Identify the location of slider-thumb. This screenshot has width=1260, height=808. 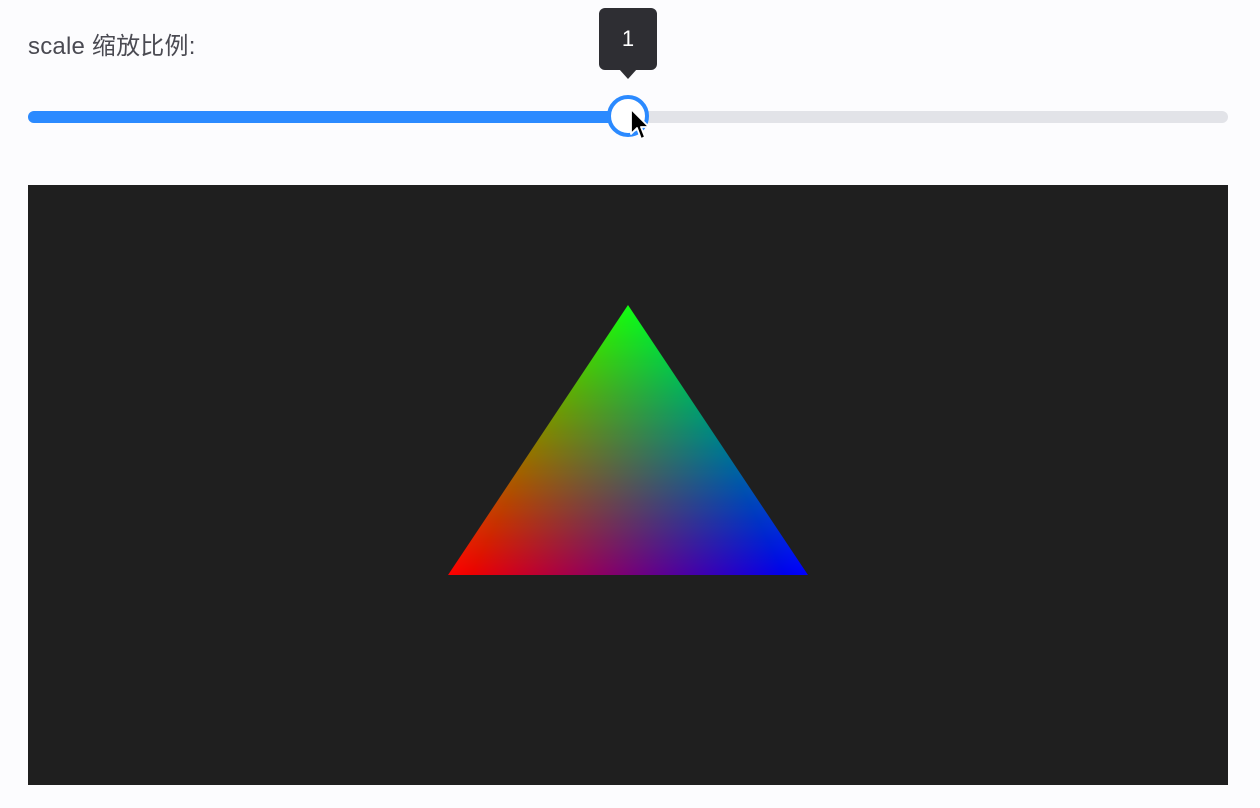
(628, 116).